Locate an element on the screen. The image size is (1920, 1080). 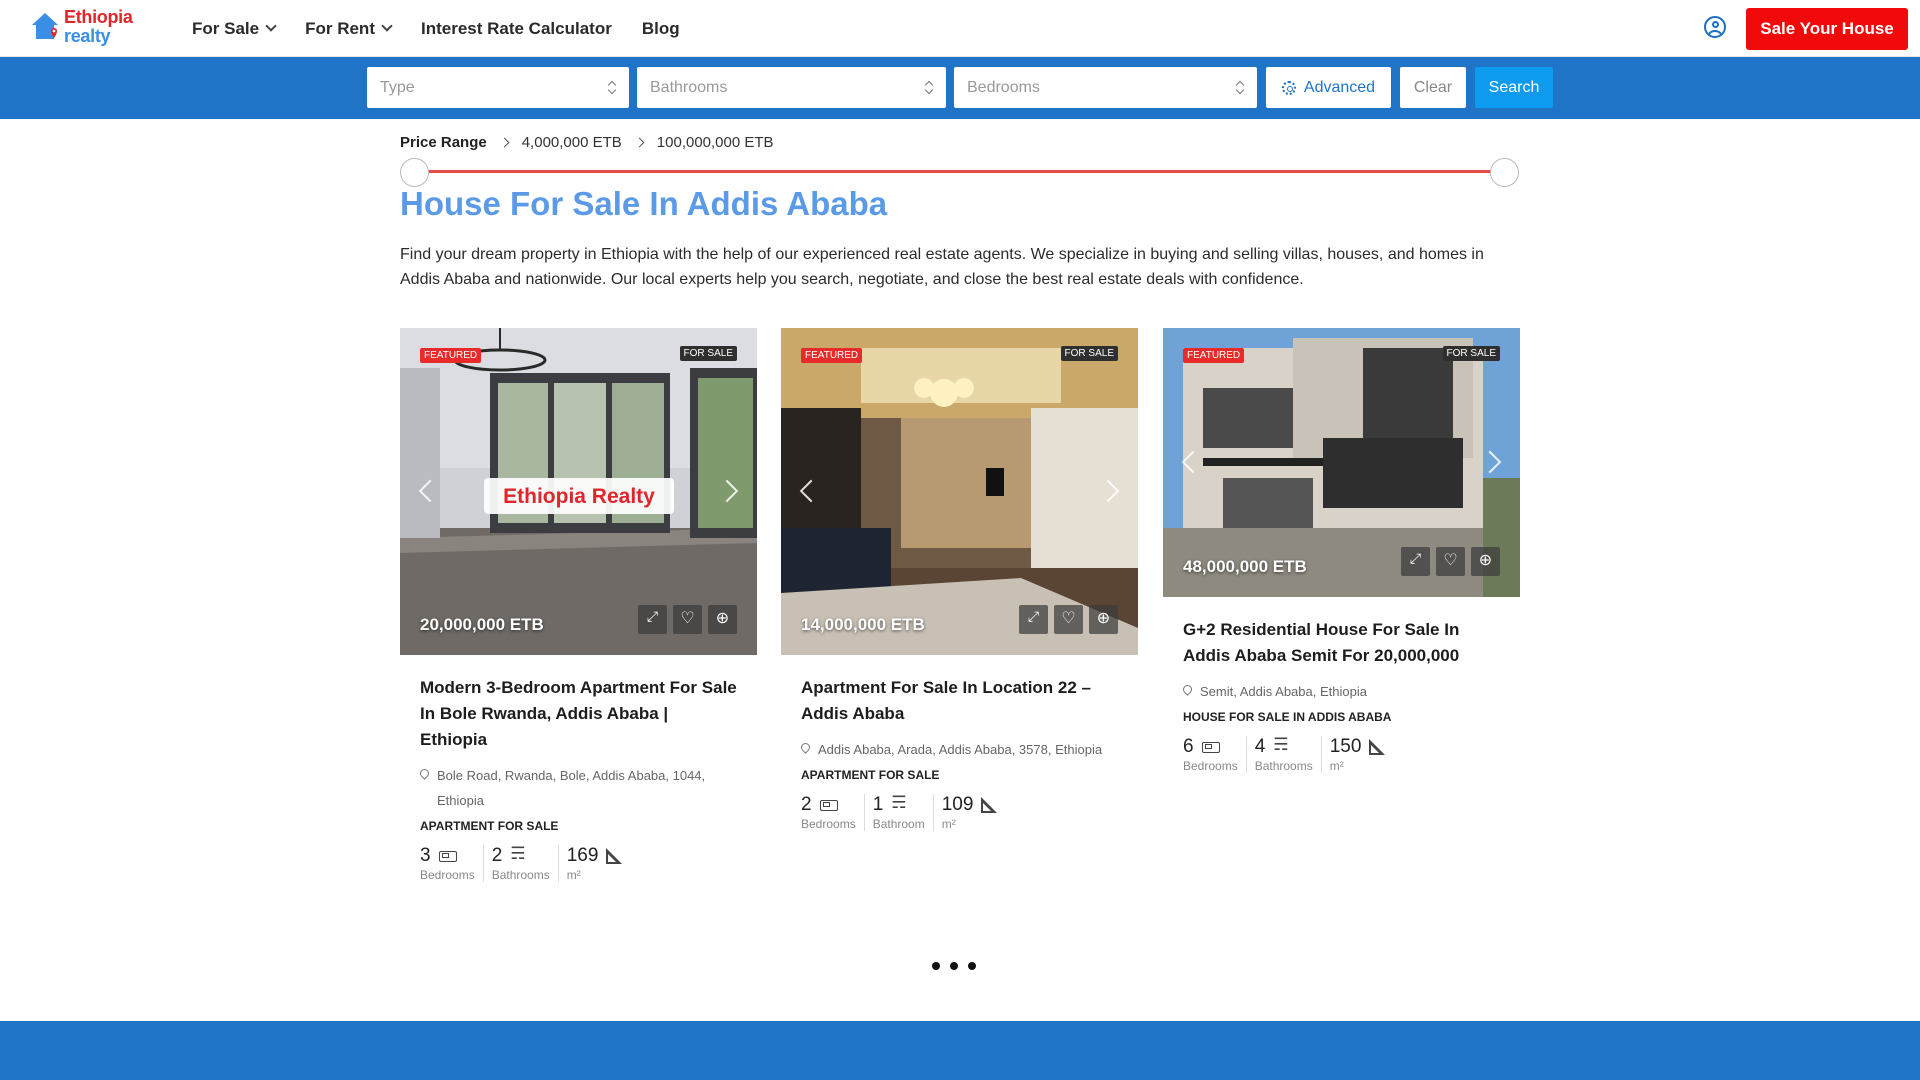
price-range-max-handle is located at coordinates (1504, 172).